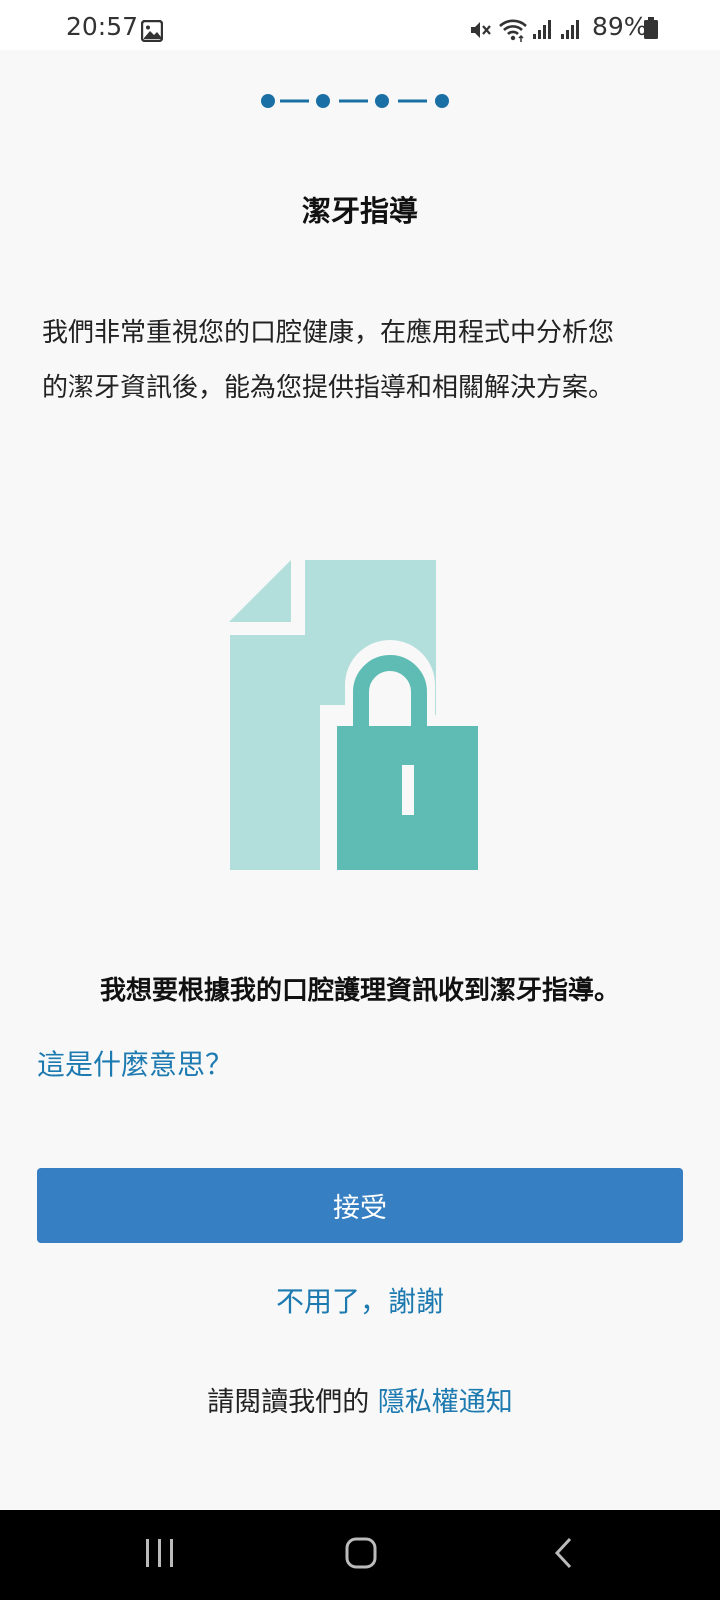 This screenshot has height=1600, width=720. Describe the element at coordinates (360, 25) in the screenshot. I see `status-bar: 20:57 89%` at that location.